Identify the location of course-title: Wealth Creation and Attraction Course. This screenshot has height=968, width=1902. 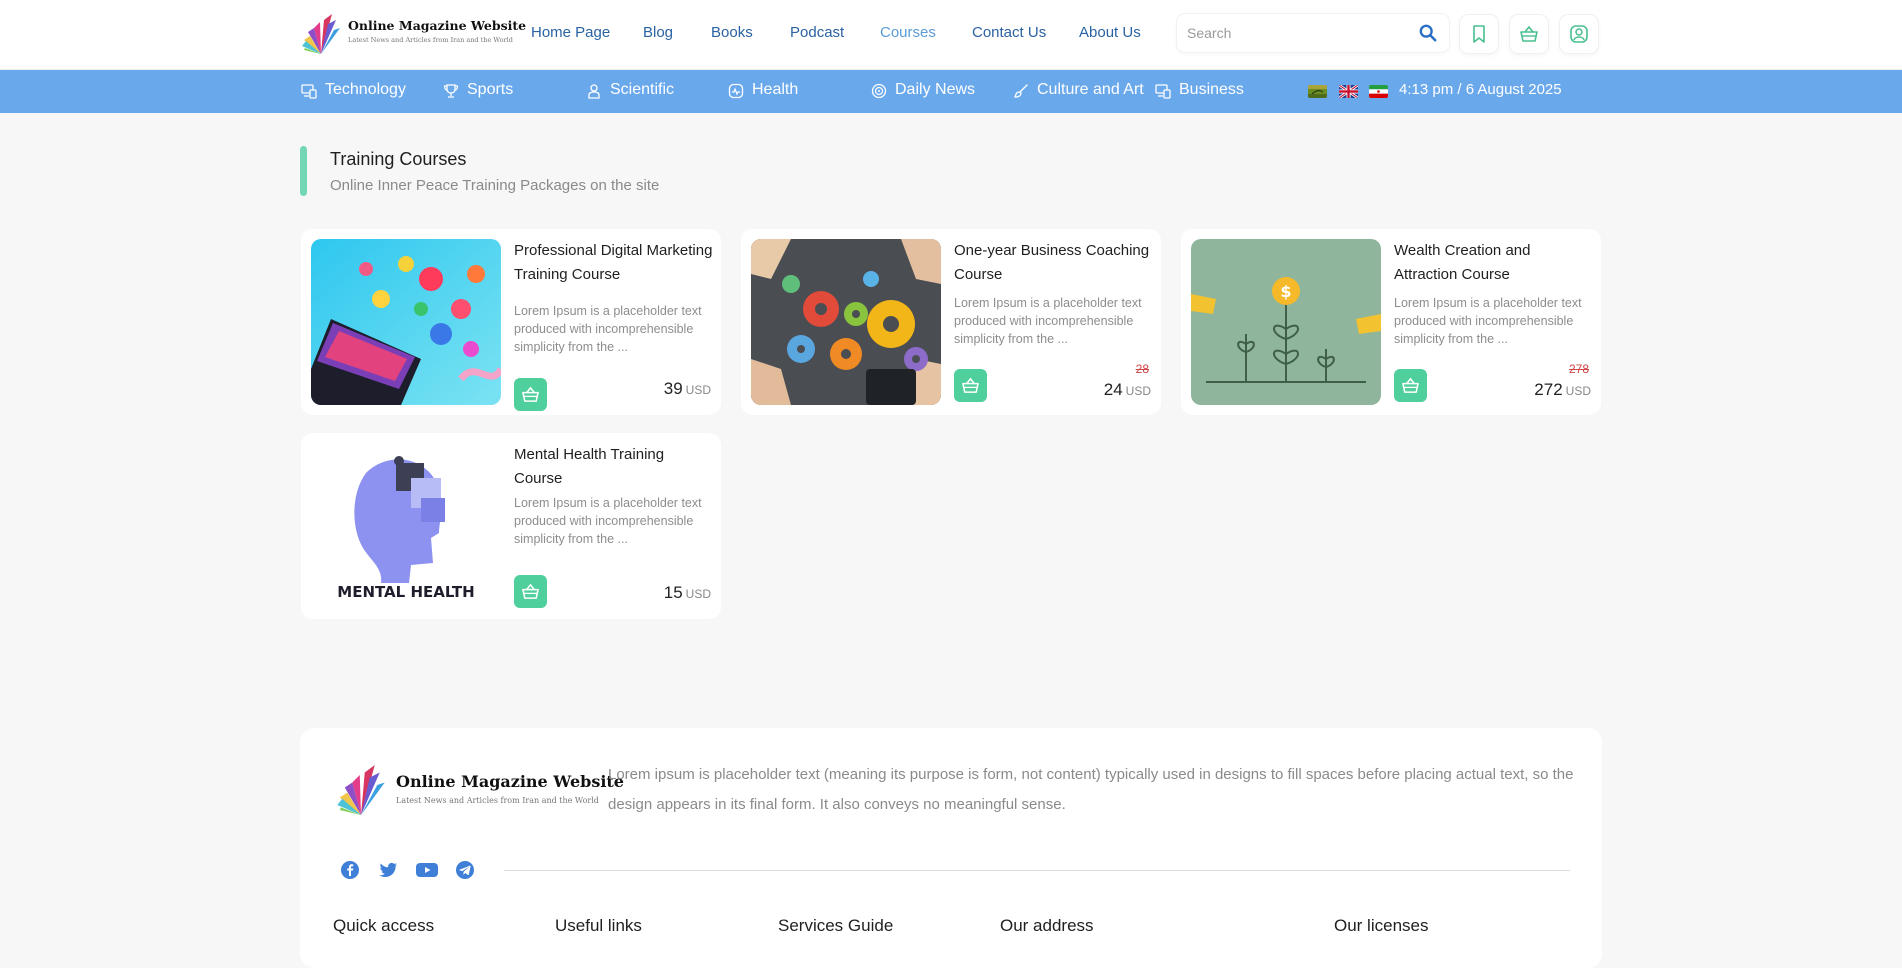
(1494, 263).